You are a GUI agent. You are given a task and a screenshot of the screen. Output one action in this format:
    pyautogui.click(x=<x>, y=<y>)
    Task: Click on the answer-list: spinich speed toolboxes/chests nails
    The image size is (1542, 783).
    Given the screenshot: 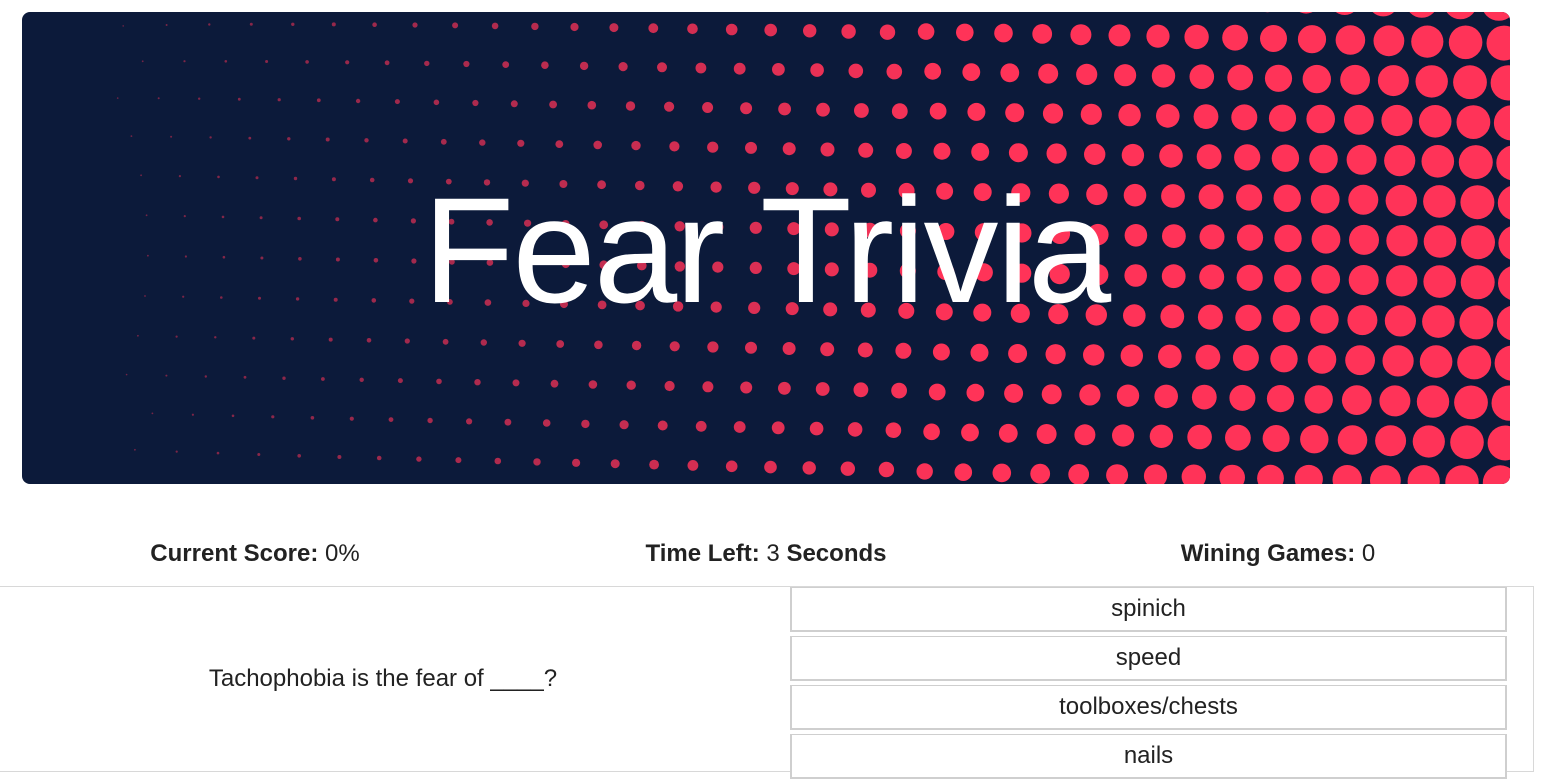 What is the action you would take?
    pyautogui.click(x=1148, y=685)
    